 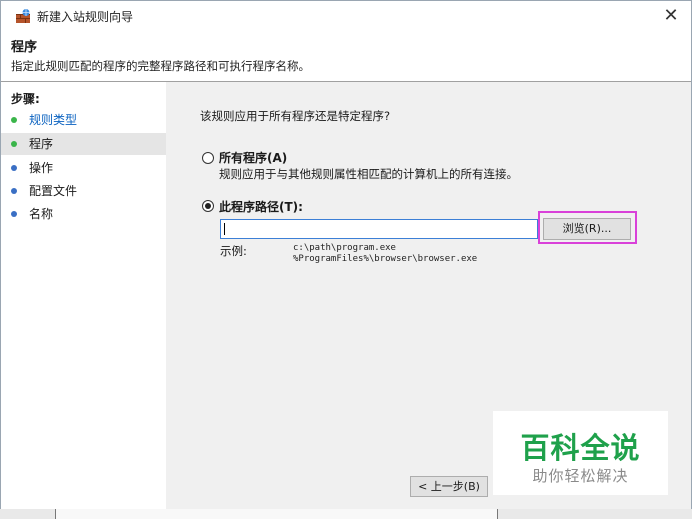 I want to click on watermark-subtitle: 助你轻松解决, so click(x=580, y=476).